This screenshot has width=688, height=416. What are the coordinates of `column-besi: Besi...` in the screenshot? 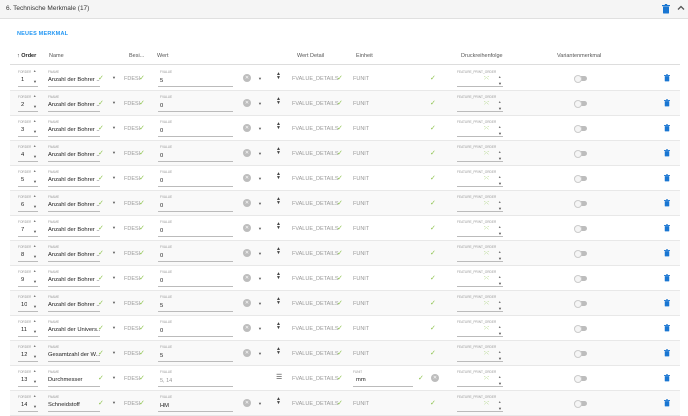 It's located at (136, 56).